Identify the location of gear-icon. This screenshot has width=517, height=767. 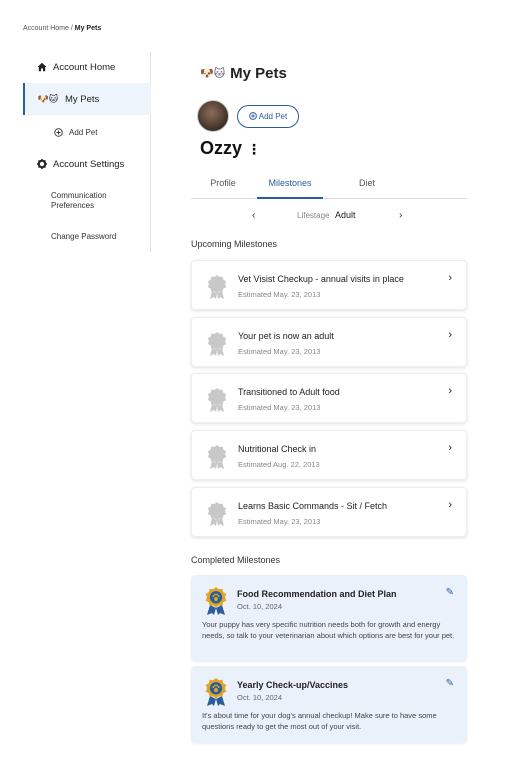
(42, 164).